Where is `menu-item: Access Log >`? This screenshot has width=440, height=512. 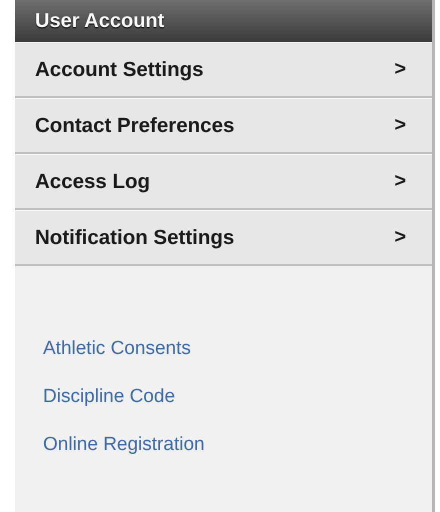 menu-item: Access Log > is located at coordinates (223, 182).